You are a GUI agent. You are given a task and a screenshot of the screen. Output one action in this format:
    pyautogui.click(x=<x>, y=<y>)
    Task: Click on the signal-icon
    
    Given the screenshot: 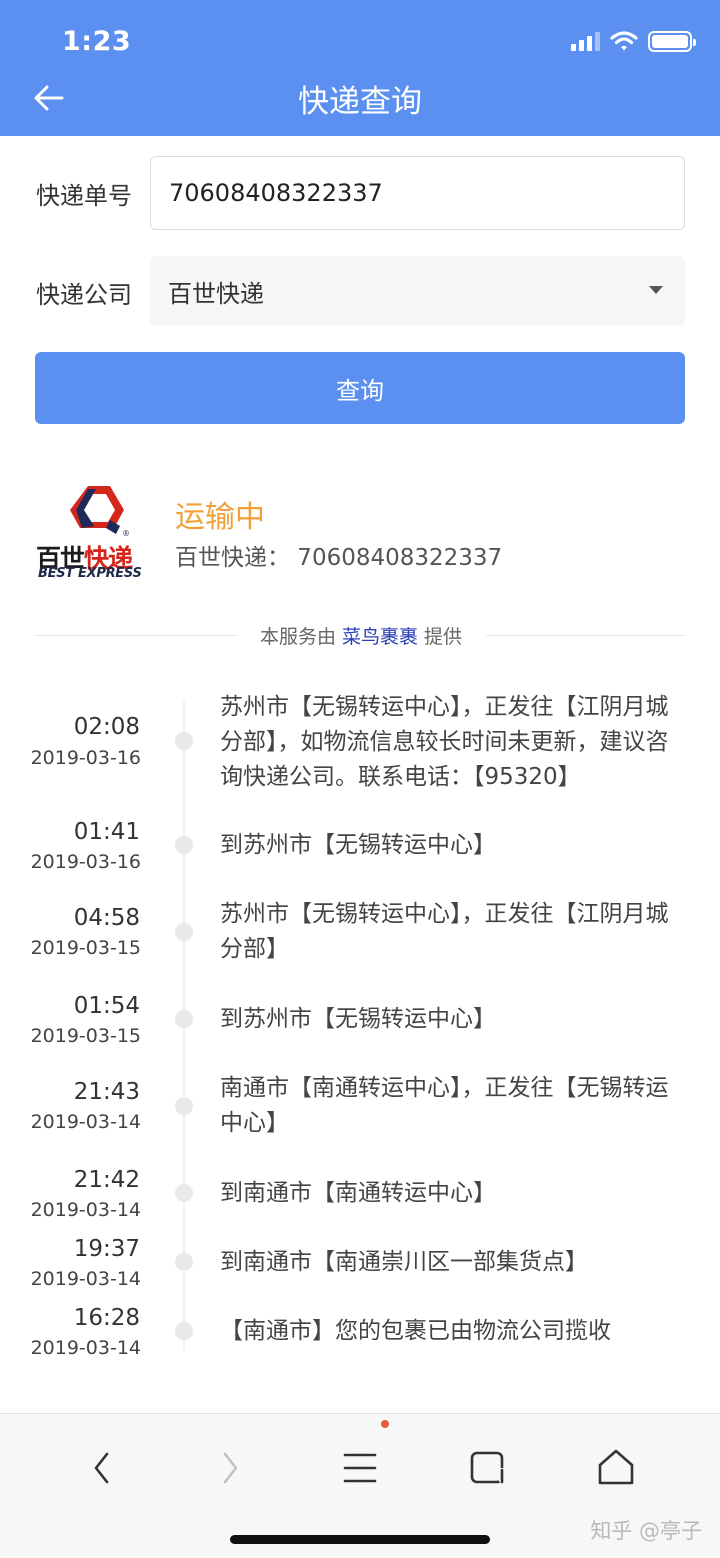 What is the action you would take?
    pyautogui.click(x=585, y=41)
    